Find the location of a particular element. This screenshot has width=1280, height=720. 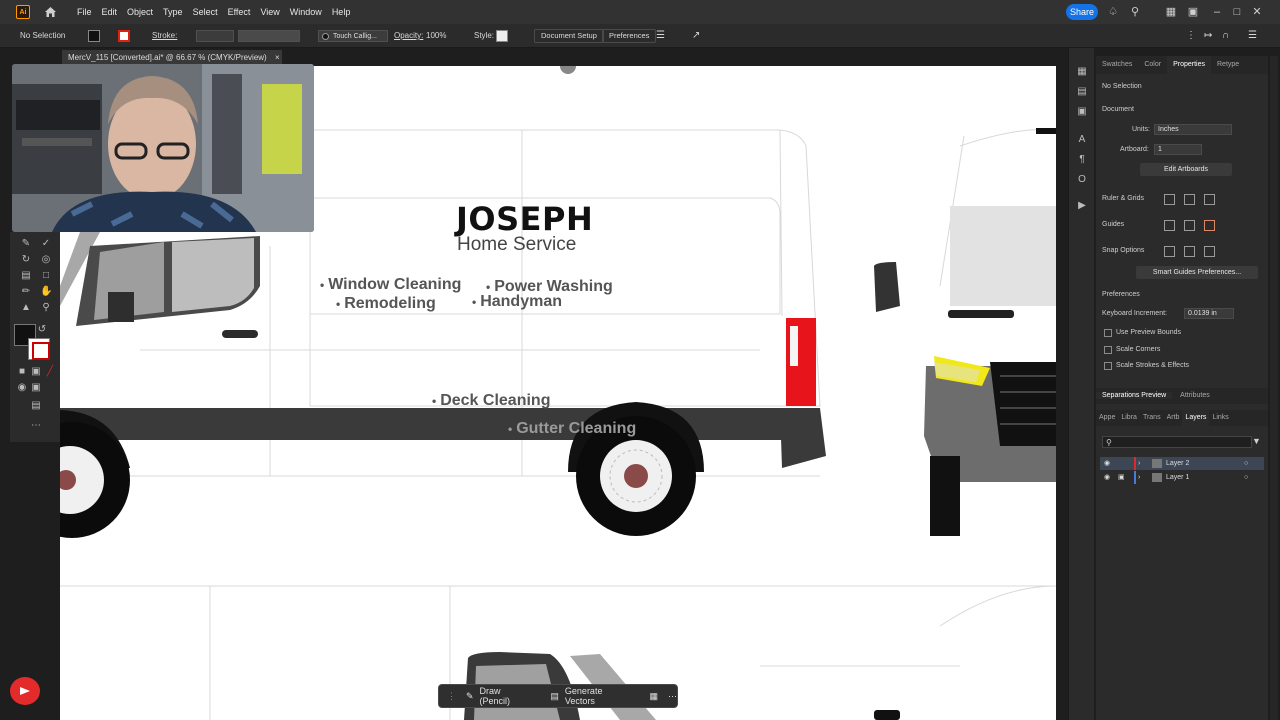

maximize-window-icon: □ is located at coordinates (1237, 12).